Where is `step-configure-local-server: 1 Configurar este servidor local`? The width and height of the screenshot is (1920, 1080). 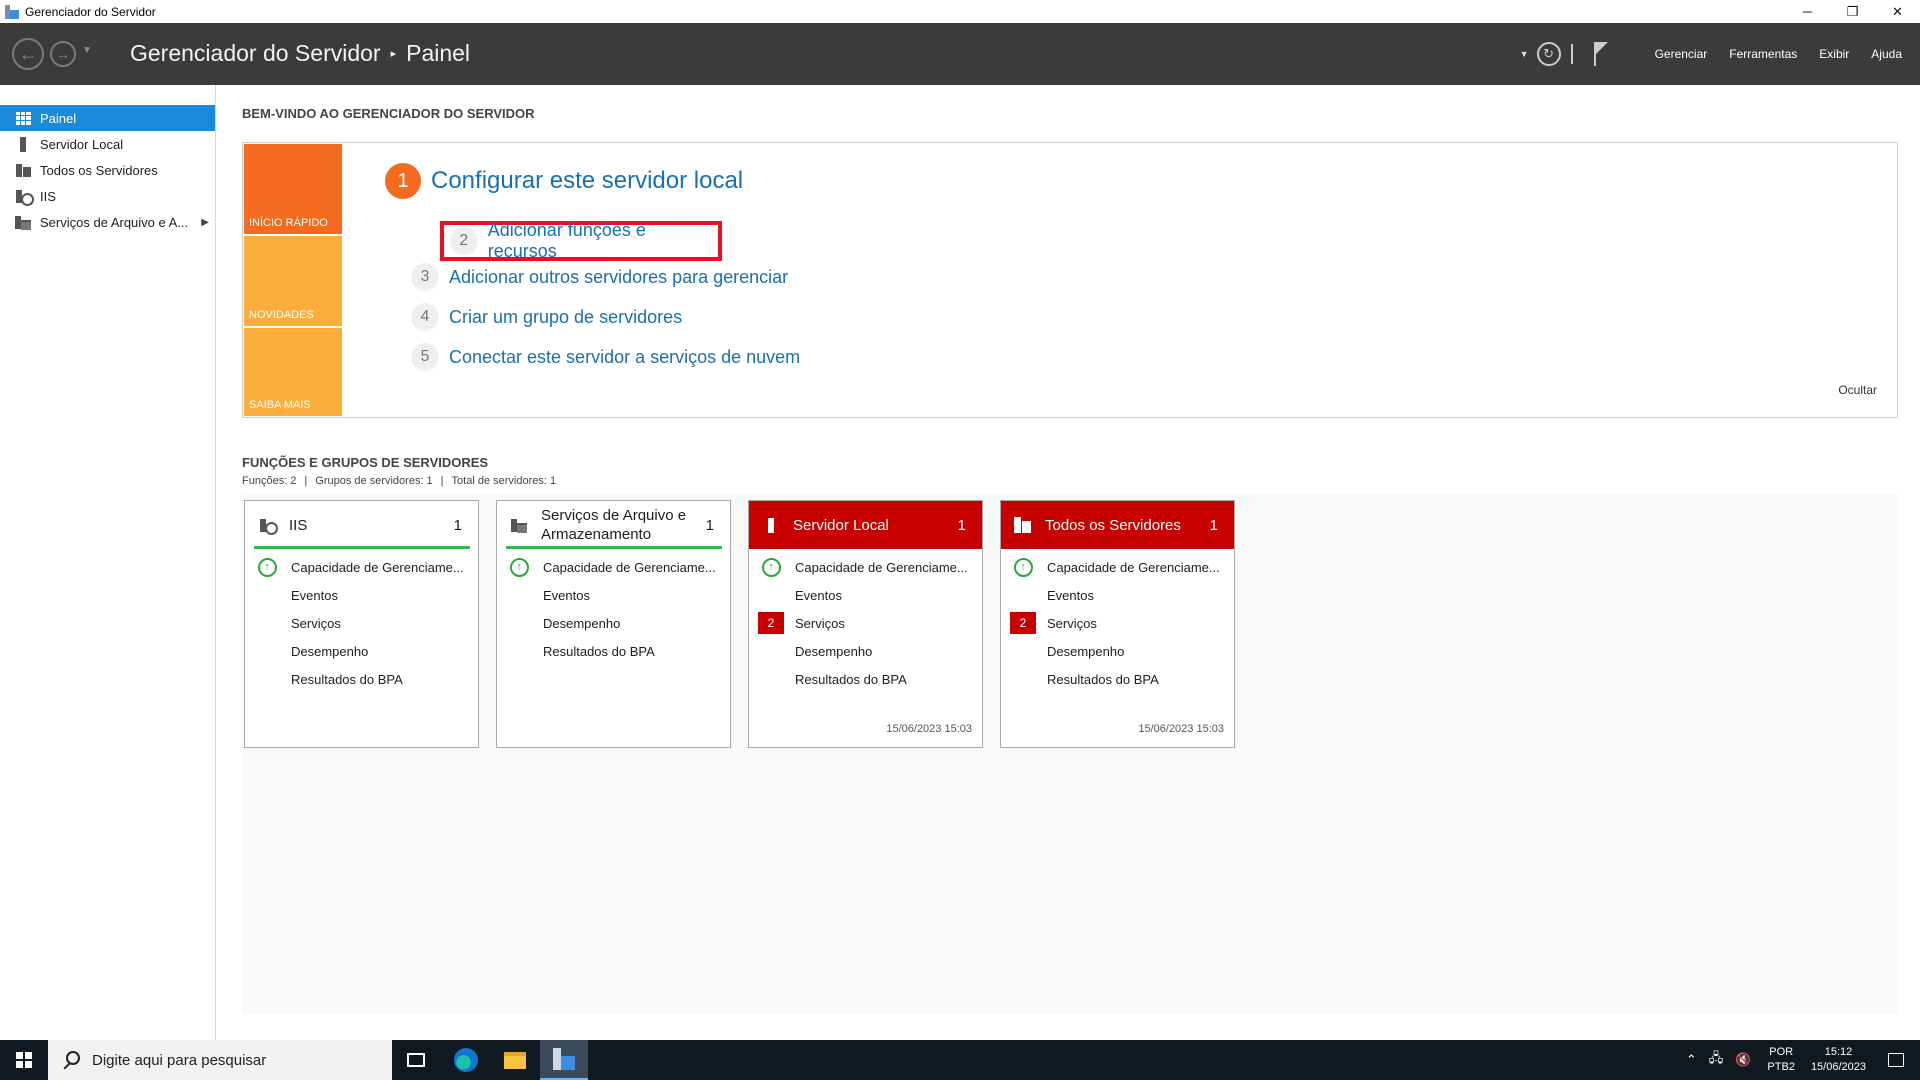 step-configure-local-server: 1 Configurar este servidor local is located at coordinates (564, 181).